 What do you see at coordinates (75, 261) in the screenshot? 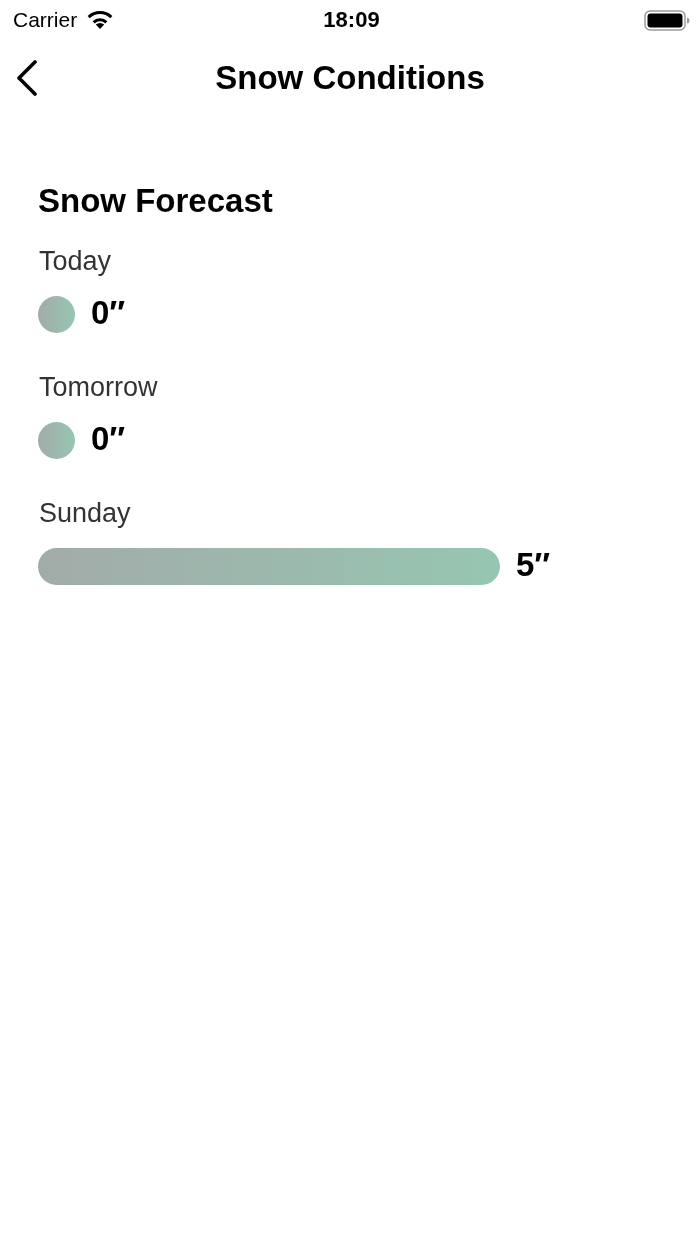
I see `day-label: Today` at bounding box center [75, 261].